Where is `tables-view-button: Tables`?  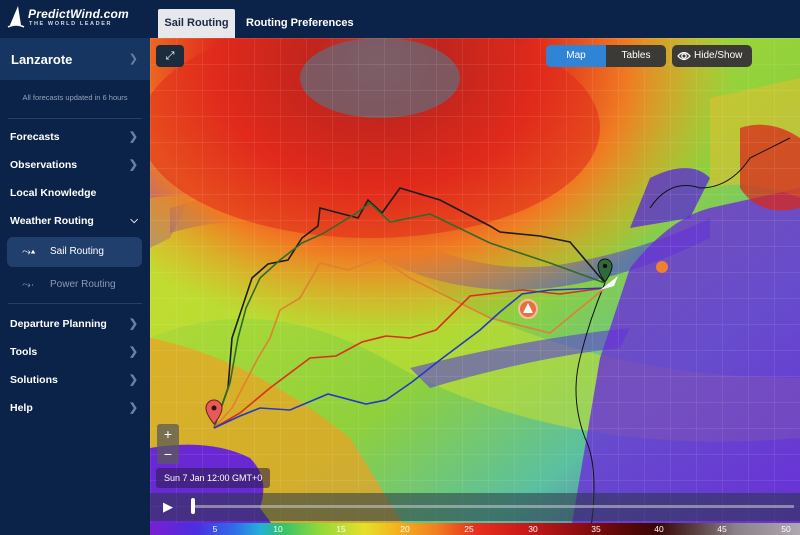 tables-view-button: Tables is located at coordinates (636, 56).